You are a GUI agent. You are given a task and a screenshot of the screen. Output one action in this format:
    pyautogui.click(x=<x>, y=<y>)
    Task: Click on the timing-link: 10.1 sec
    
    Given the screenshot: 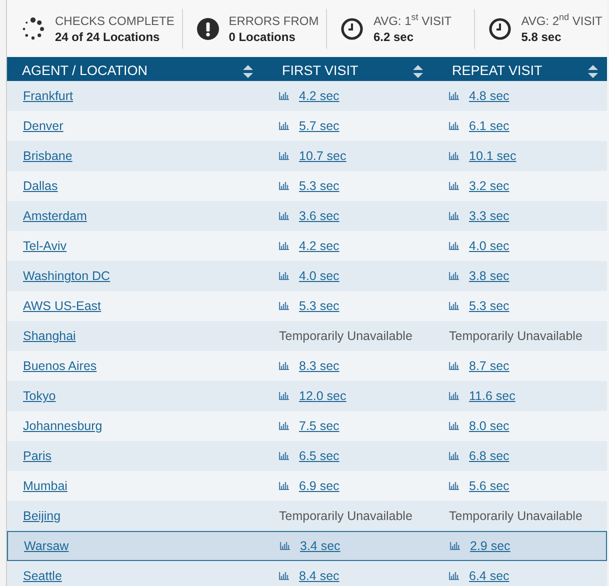 What is the action you would take?
    pyautogui.click(x=492, y=156)
    